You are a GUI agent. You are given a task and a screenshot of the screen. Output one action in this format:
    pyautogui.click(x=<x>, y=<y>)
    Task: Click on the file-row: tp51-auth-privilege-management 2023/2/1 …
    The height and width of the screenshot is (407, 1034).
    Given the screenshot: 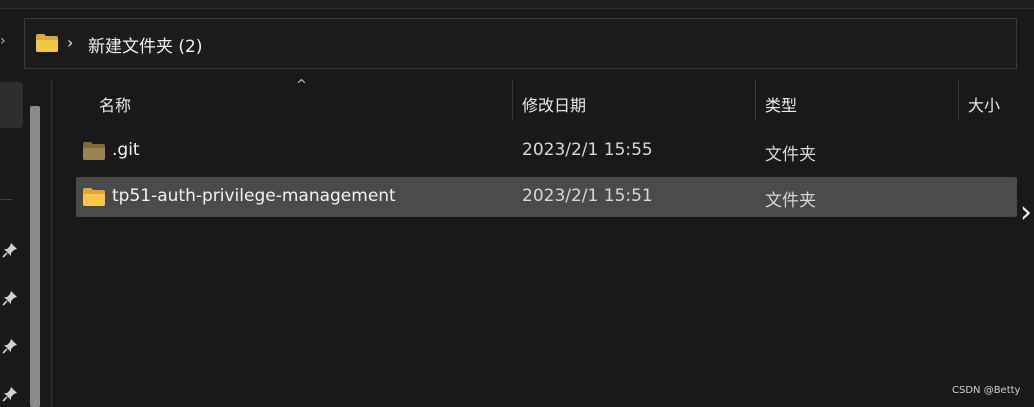 What is the action you would take?
    pyautogui.click(x=546, y=197)
    